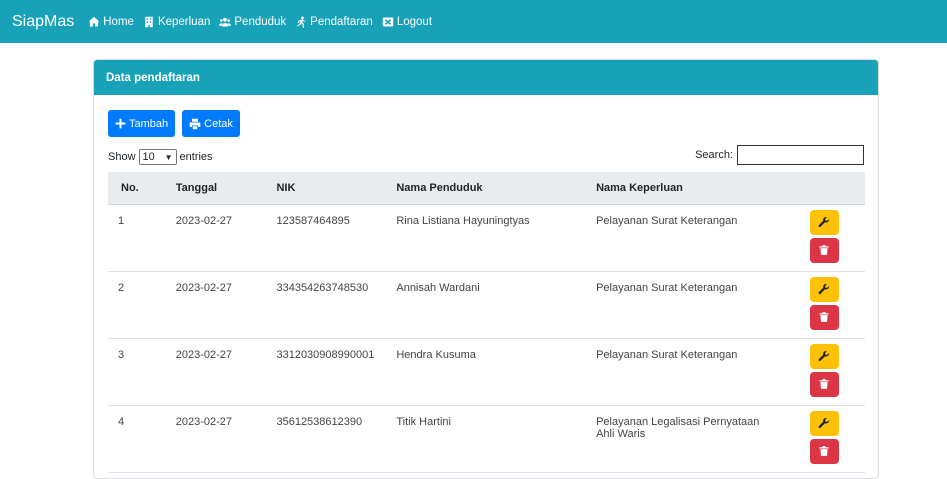 This screenshot has height=479, width=947. Describe the element at coordinates (423, 421) in the screenshot. I see `cell-nama: Titik Hartini` at that location.